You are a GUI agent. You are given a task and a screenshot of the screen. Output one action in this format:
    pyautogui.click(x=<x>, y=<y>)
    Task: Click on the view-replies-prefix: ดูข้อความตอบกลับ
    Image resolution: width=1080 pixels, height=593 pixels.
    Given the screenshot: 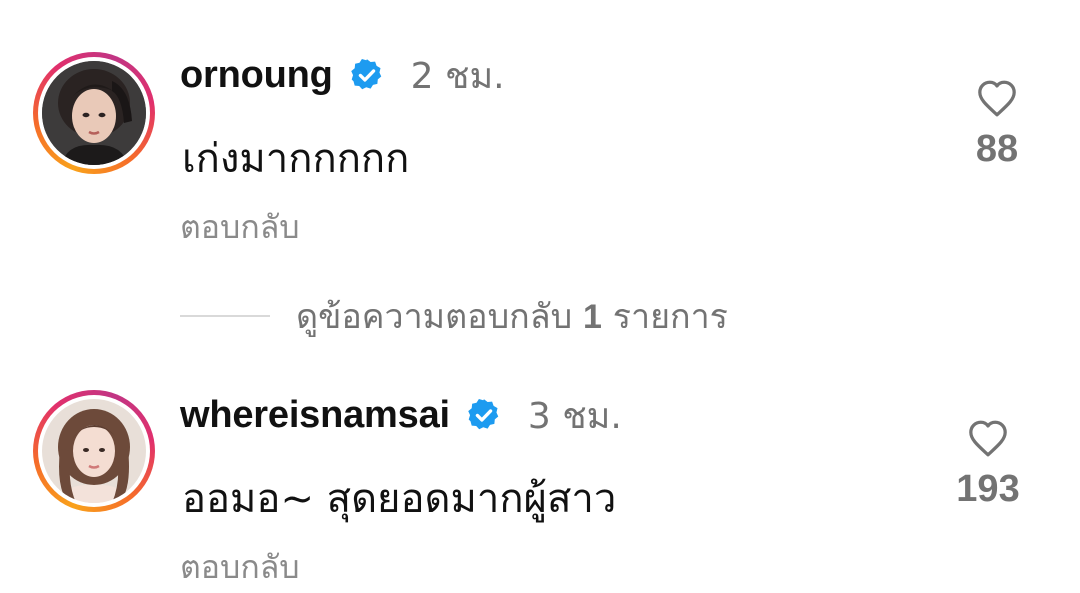 What is the action you would take?
    pyautogui.click(x=434, y=317)
    